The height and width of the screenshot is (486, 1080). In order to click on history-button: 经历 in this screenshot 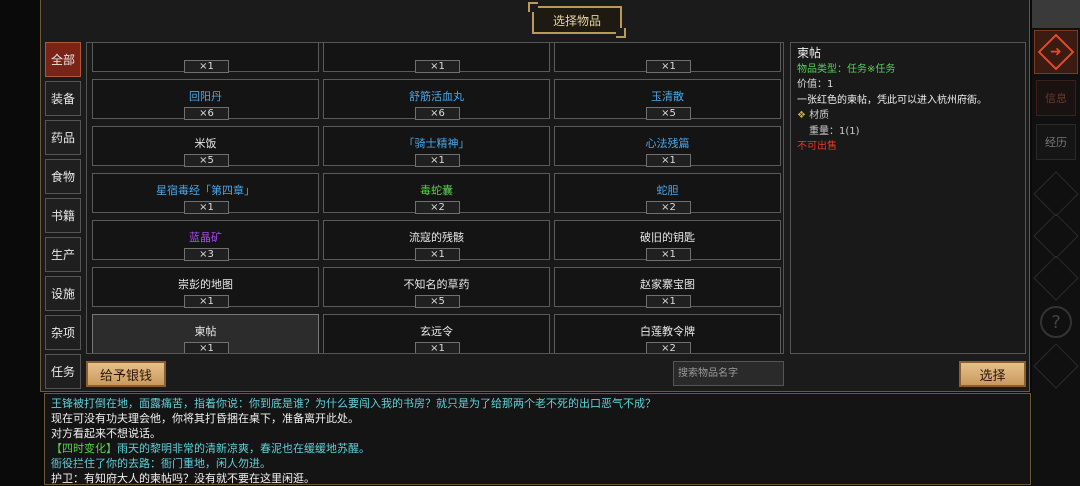, I will do `click(1056, 142)`.